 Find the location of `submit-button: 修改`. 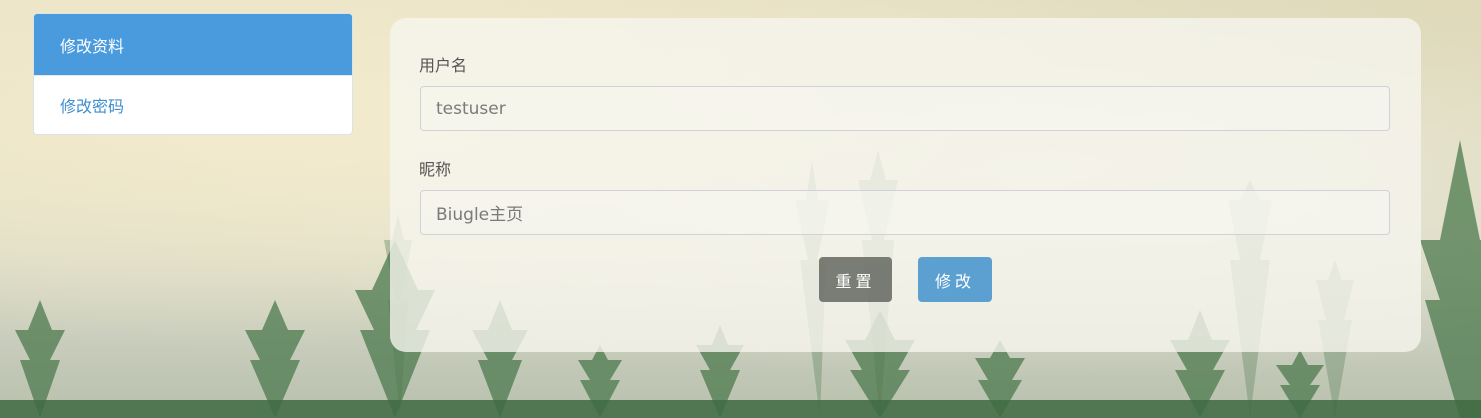

submit-button: 修改 is located at coordinates (955, 279).